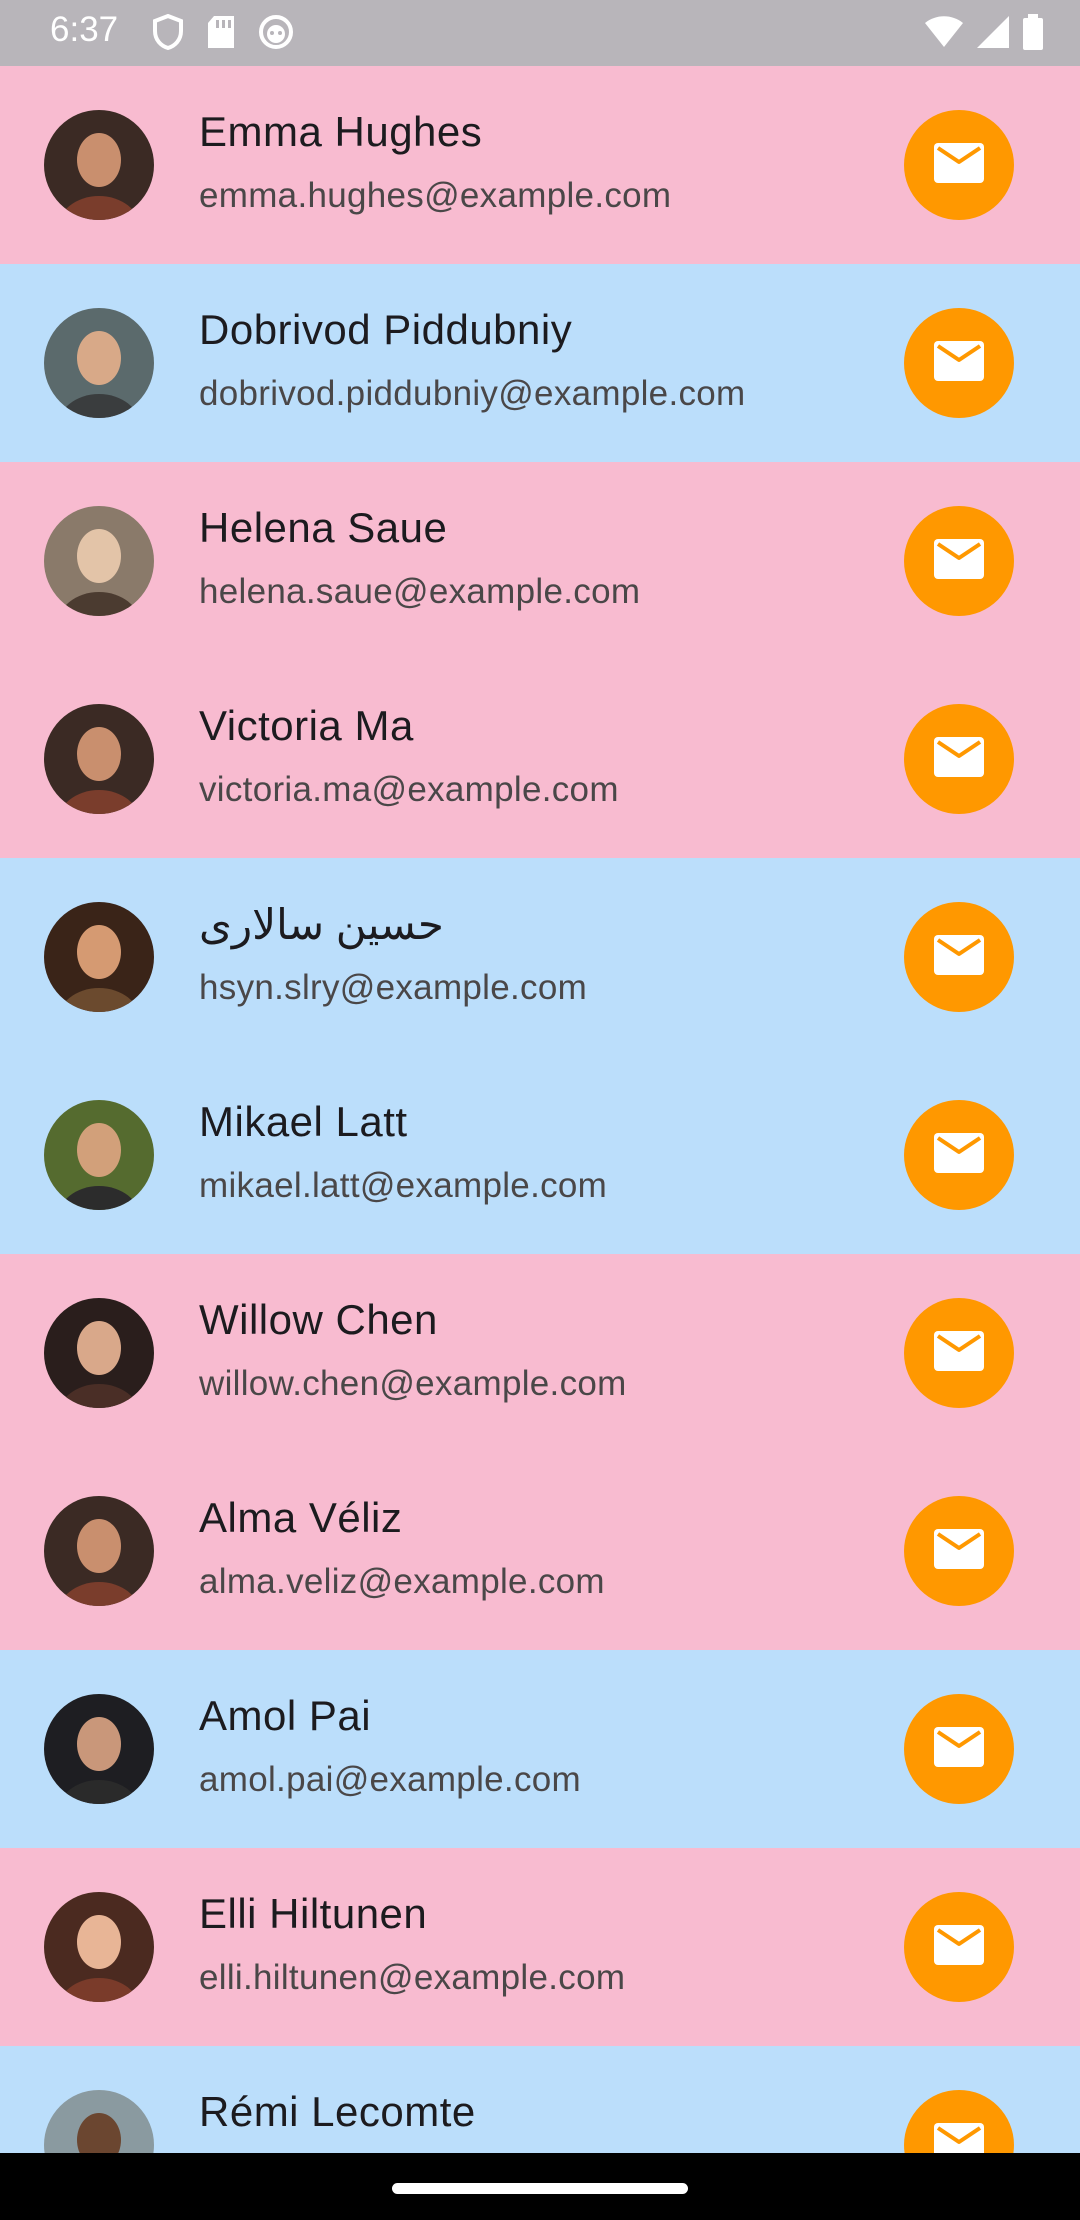  I want to click on contact-email: victoria.ma@example.com, so click(409, 789).